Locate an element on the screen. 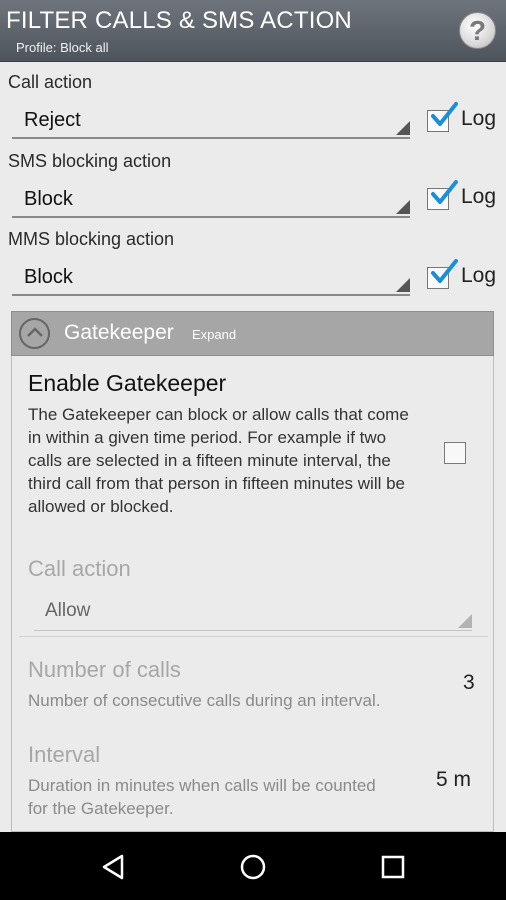  call-log-checkbox: Log is located at coordinates (464, 118).